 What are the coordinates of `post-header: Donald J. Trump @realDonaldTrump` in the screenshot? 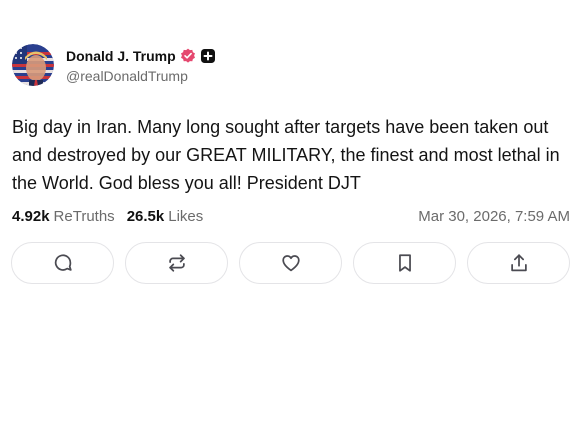 It's located at (114, 65).